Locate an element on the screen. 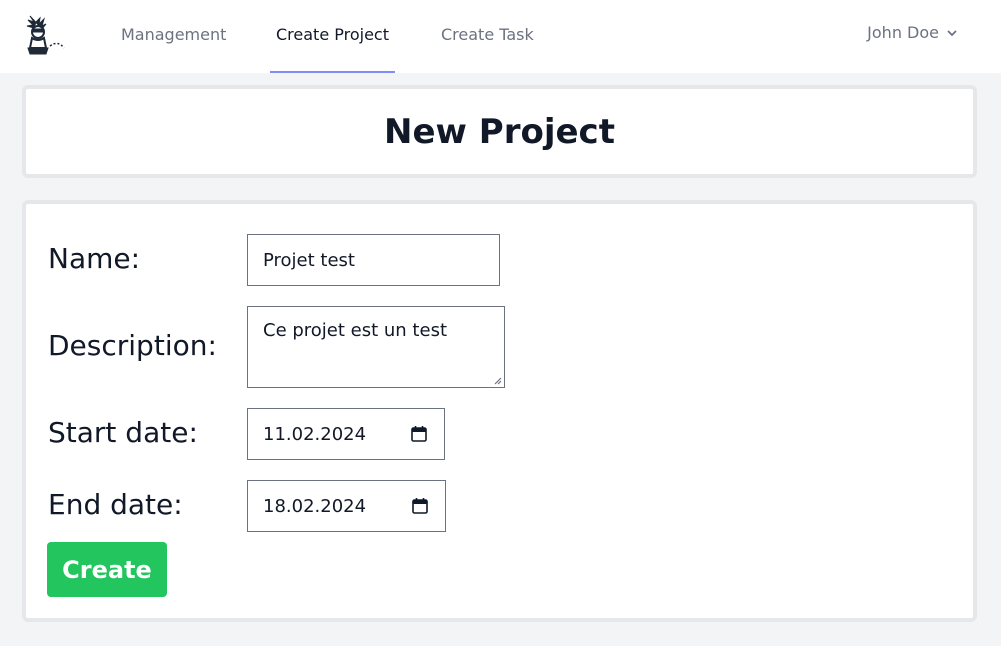 This screenshot has height=646, width=1001. title-card: New Project is located at coordinates (499, 131).